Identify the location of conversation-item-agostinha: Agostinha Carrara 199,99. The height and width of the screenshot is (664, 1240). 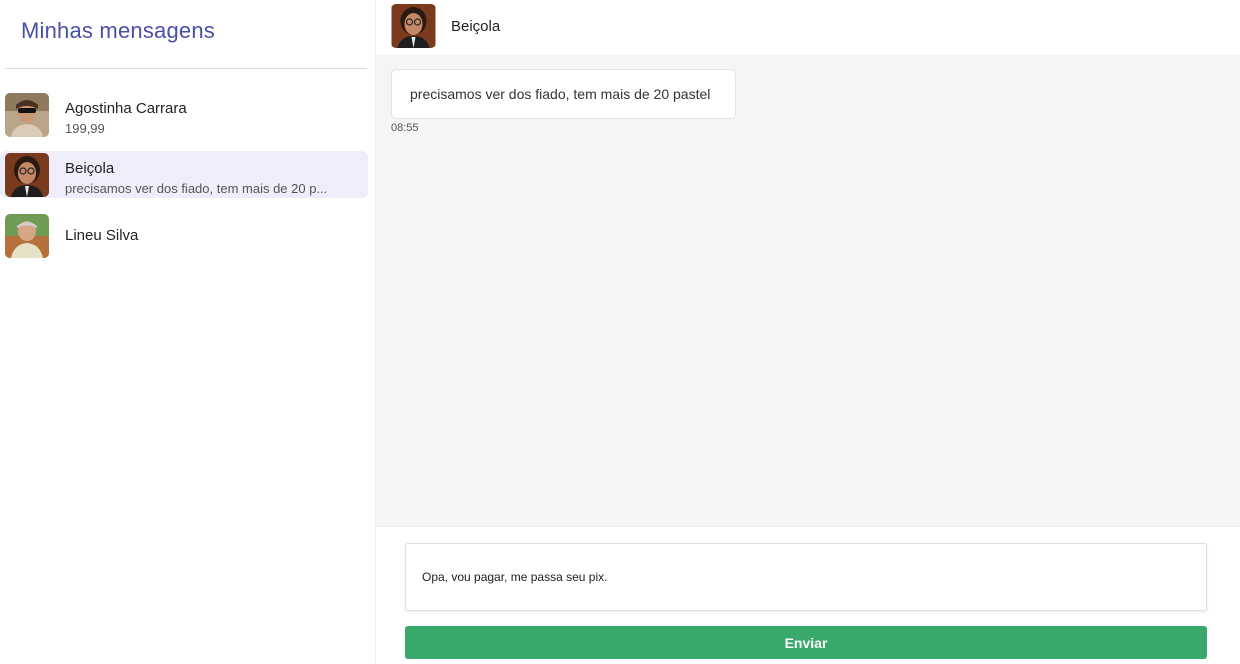
(184, 114).